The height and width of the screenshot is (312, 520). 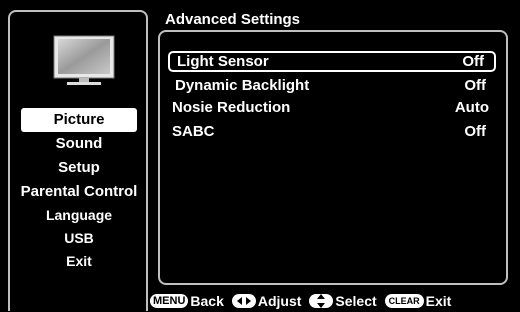 I want to click on setting-row-noise-reduction: Nosie Reduction Auto, so click(x=332, y=107).